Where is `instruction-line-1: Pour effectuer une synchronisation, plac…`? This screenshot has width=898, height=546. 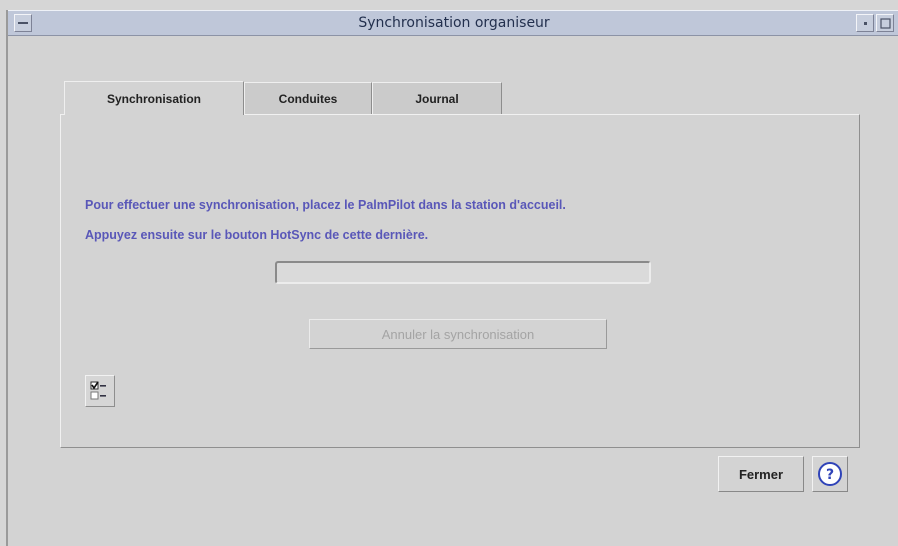 instruction-line-1: Pour effectuer une synchronisation, plac… is located at coordinates (325, 205).